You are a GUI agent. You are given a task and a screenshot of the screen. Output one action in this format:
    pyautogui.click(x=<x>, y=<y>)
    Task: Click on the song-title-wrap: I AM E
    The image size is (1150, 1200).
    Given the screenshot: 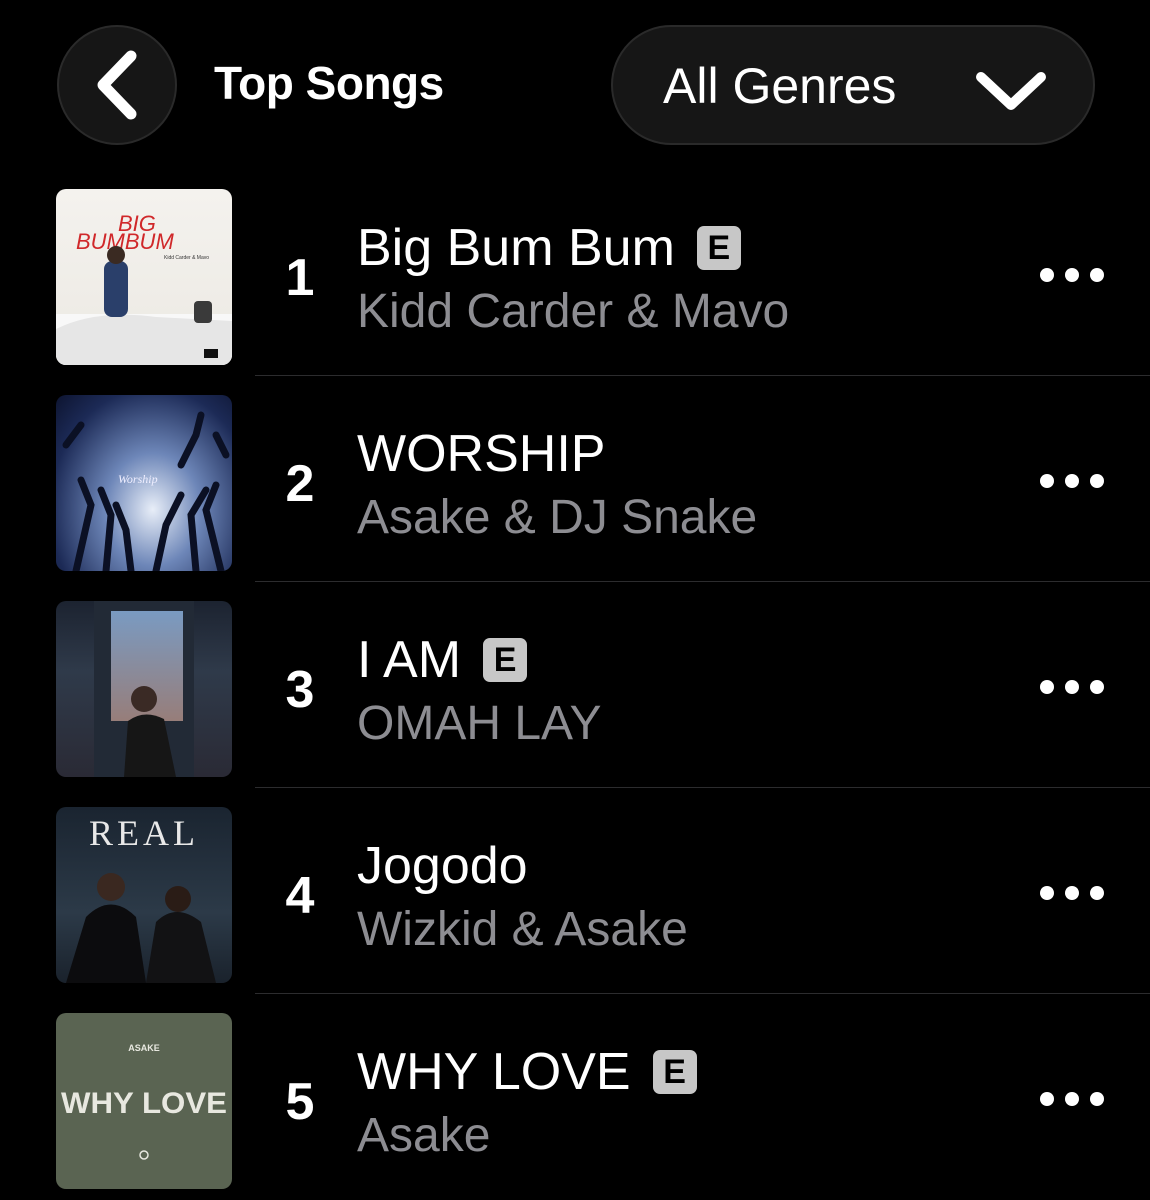 What is the action you would take?
    pyautogui.click(x=442, y=660)
    